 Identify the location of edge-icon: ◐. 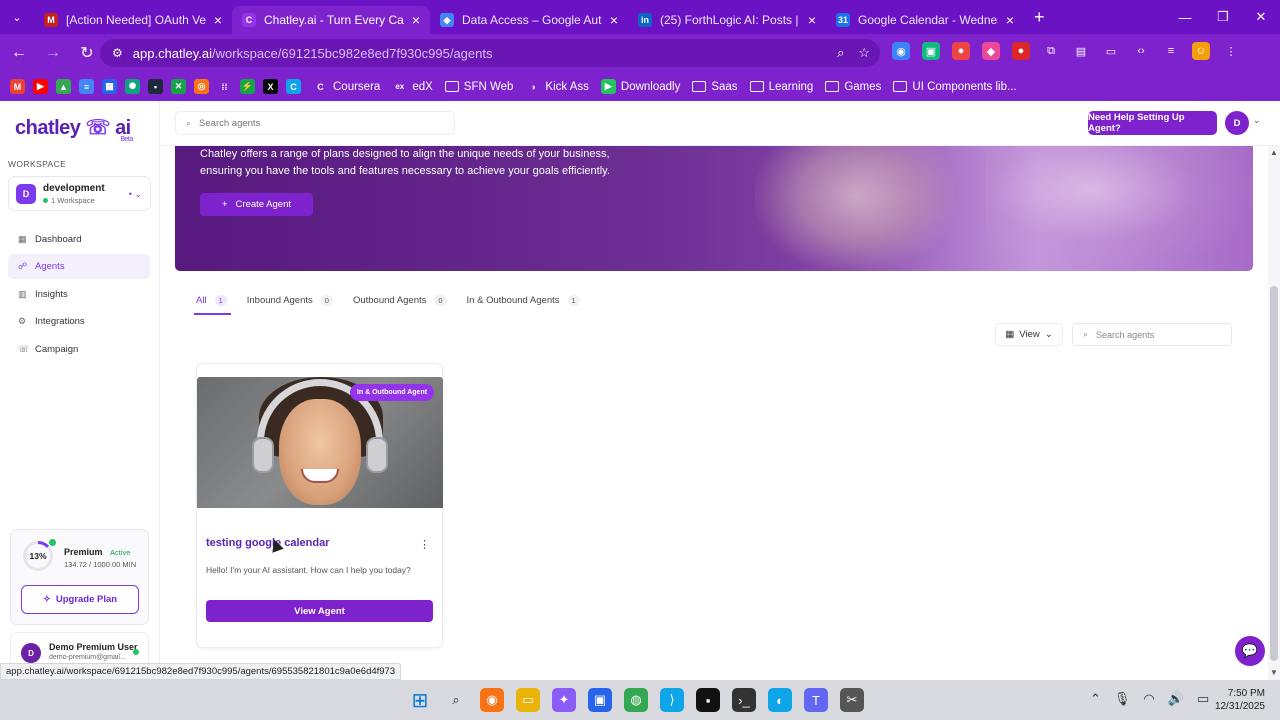
(780, 700).